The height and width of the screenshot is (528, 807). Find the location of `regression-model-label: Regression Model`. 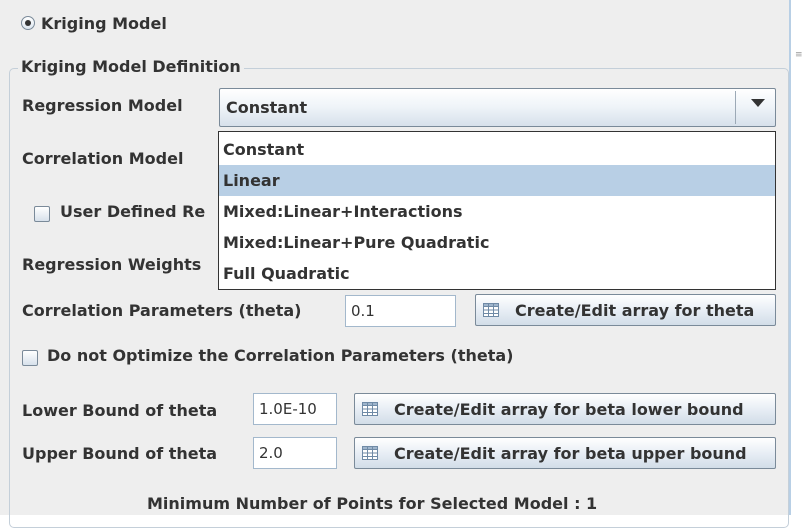

regression-model-label: Regression Model is located at coordinates (102, 105).